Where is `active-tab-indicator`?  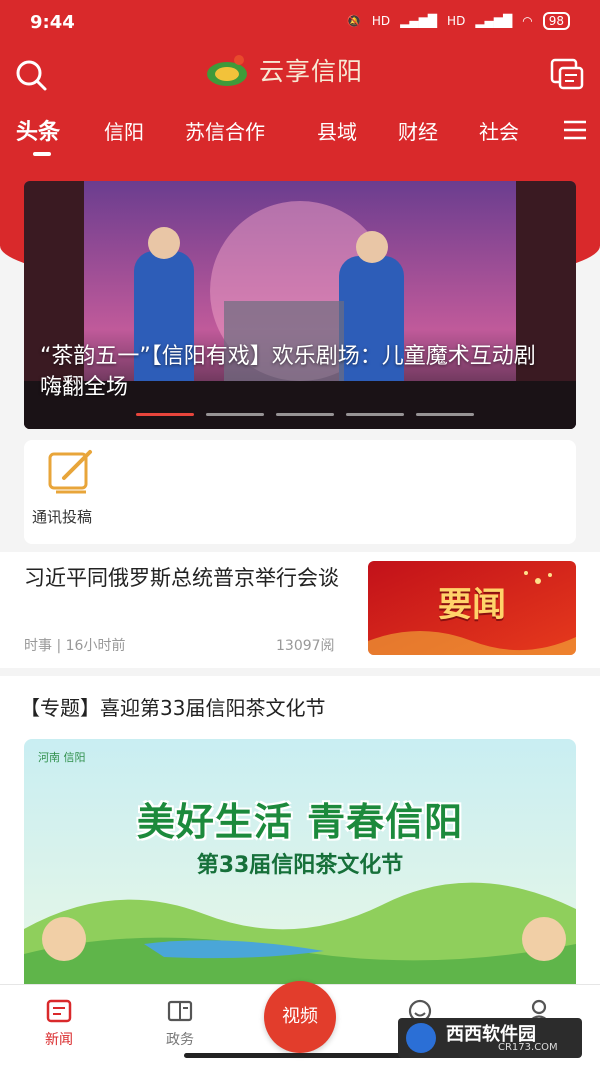
active-tab-indicator is located at coordinates (42, 154).